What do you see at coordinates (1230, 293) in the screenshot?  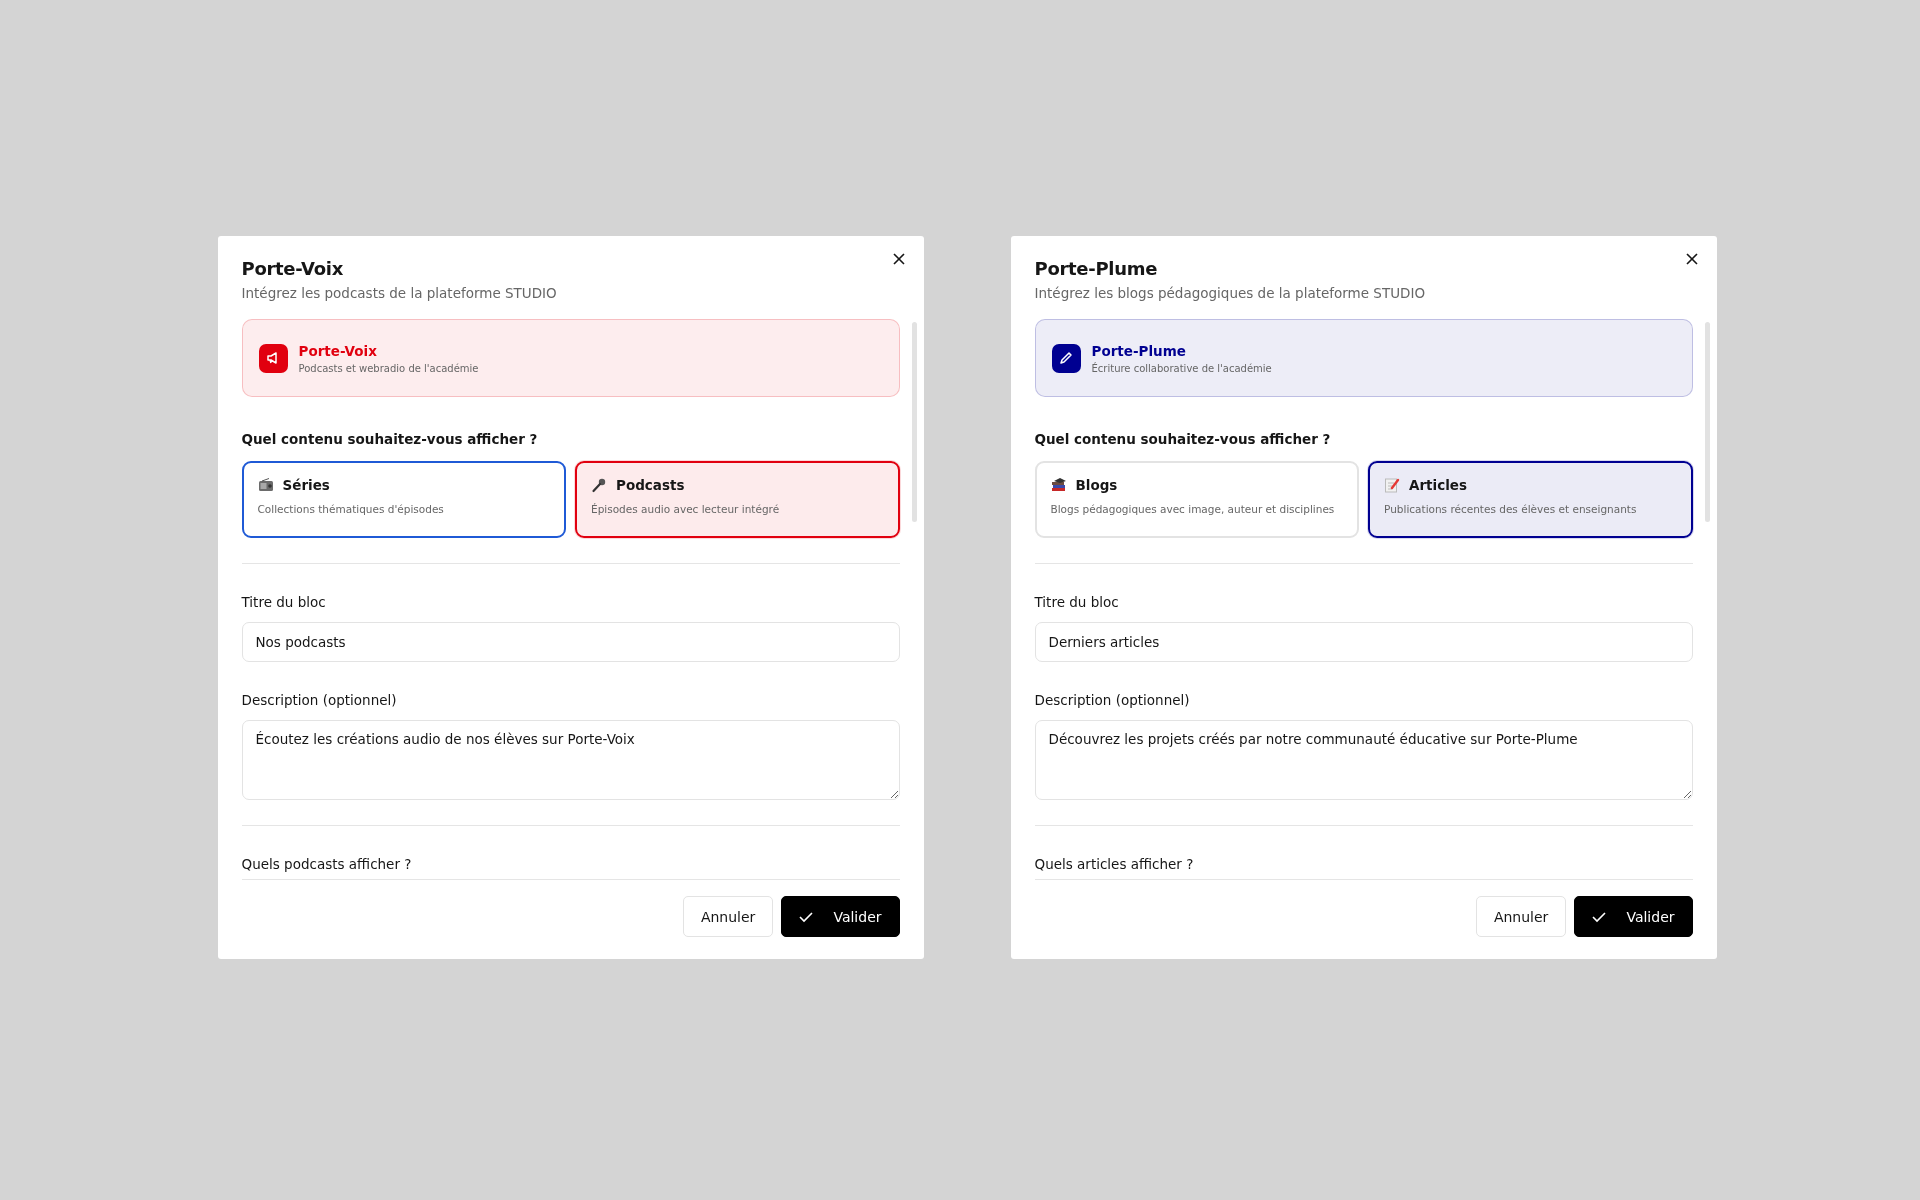 I see `dialog-subtitle: Intégrez les blogs pédagogiques de la plateforme STUDIO` at bounding box center [1230, 293].